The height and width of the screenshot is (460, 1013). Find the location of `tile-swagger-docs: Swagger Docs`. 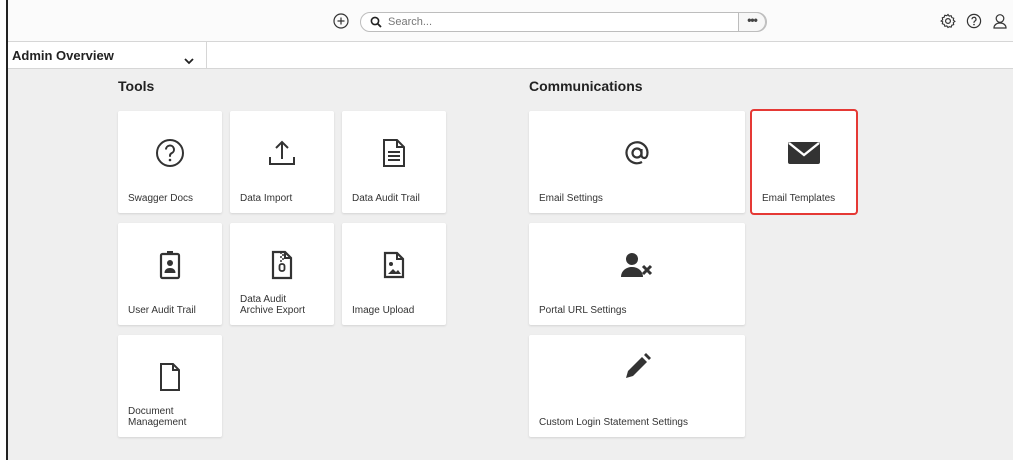

tile-swagger-docs: Swagger Docs is located at coordinates (170, 162).